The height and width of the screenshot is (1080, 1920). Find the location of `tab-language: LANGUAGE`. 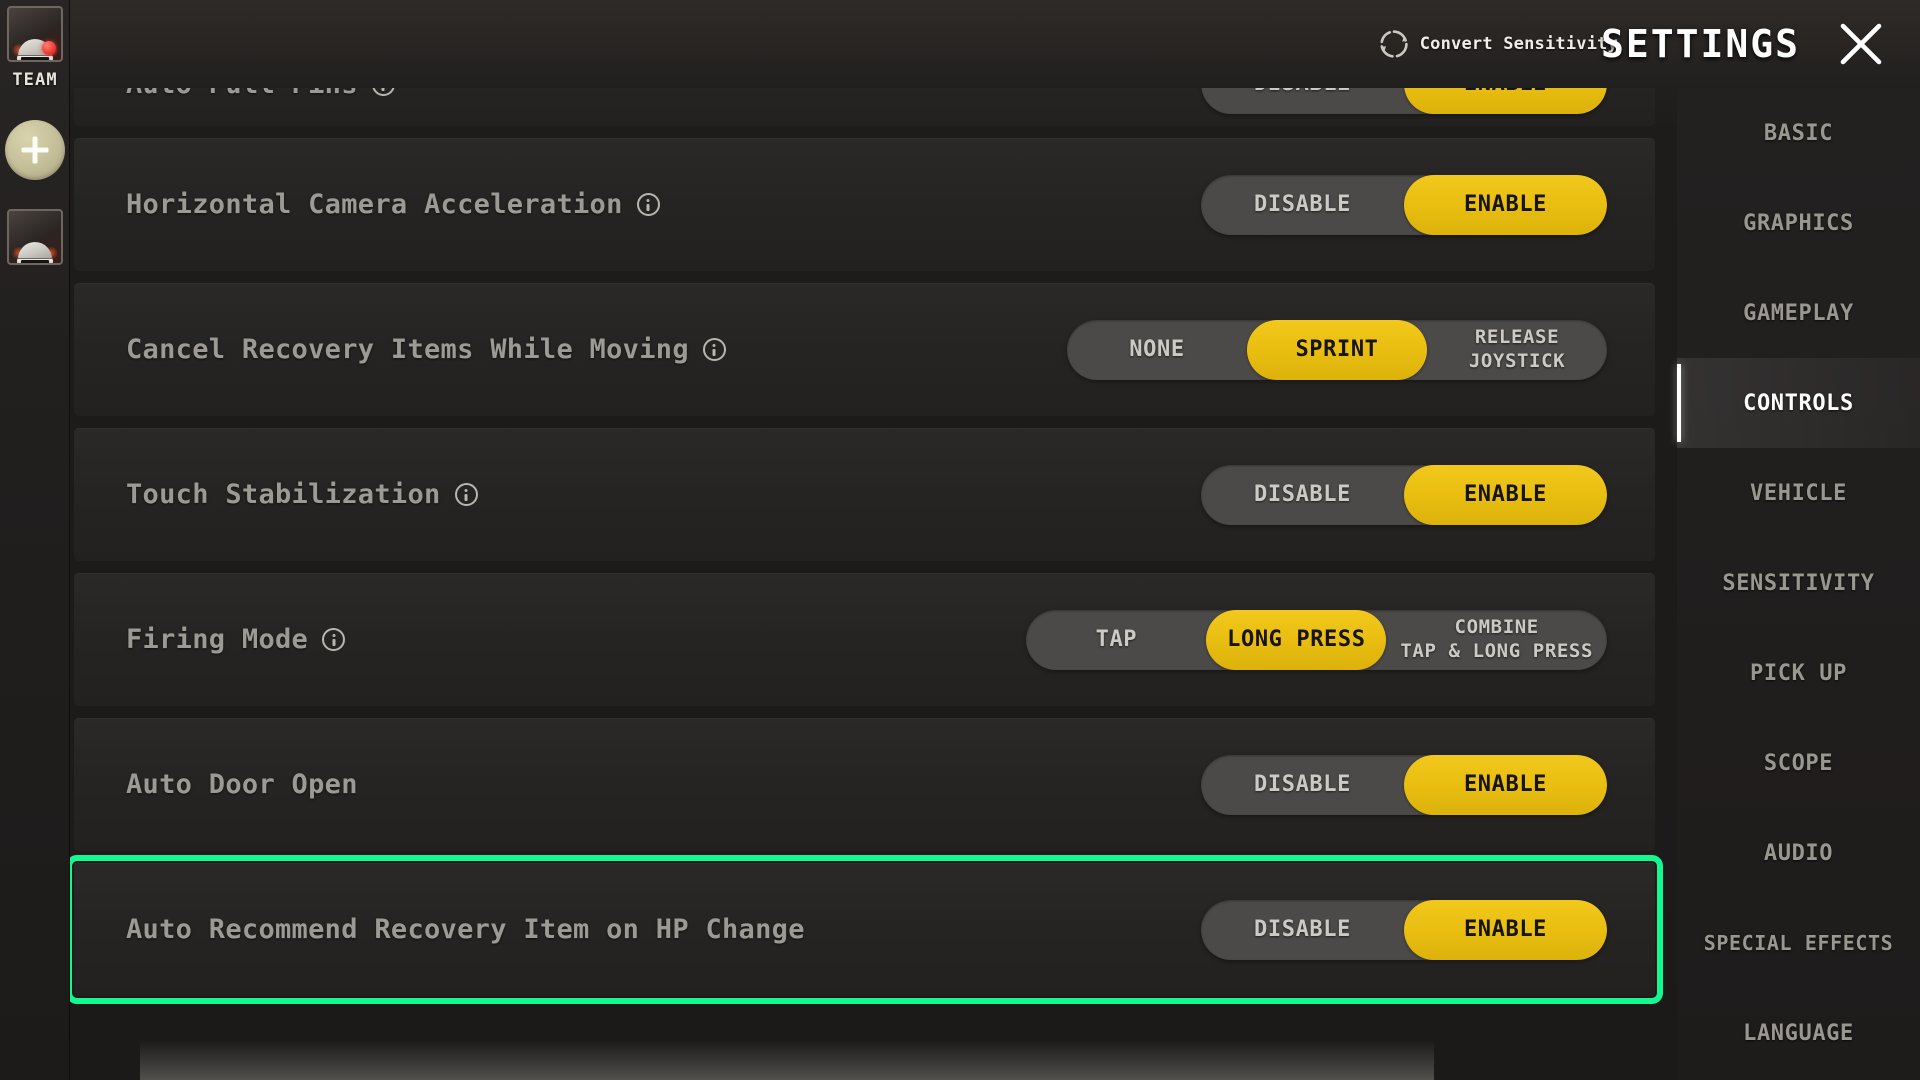

tab-language: LANGUAGE is located at coordinates (1798, 1033).